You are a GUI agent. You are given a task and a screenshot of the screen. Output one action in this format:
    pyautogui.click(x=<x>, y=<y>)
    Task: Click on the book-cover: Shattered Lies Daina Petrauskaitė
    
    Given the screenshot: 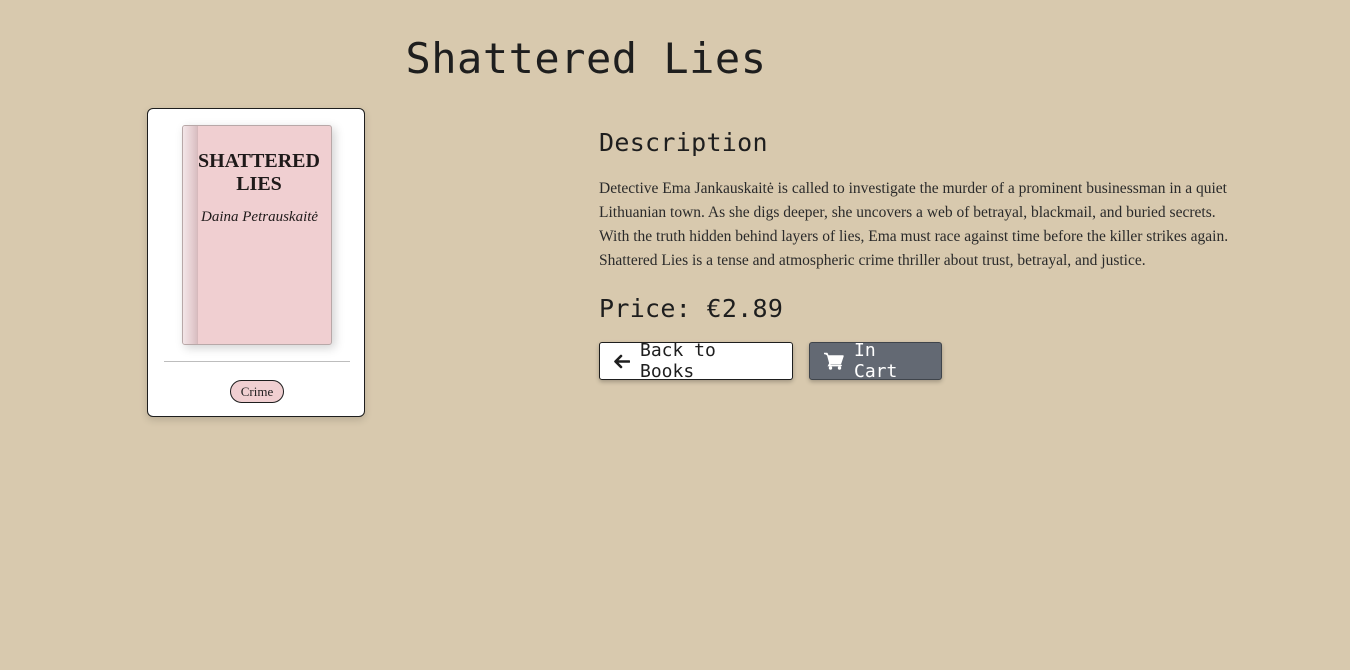 What is the action you would take?
    pyautogui.click(x=257, y=235)
    